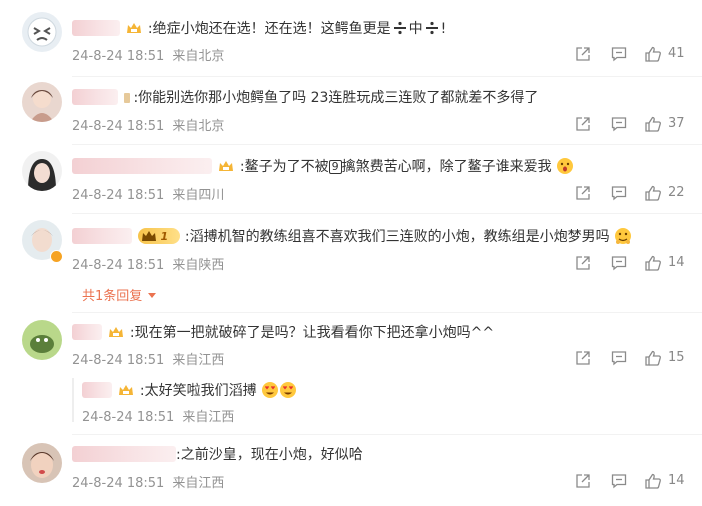  Describe the element at coordinates (269, 455) in the screenshot. I see `comment-text: :之前沙皇，现在小炮，好似哈` at that location.